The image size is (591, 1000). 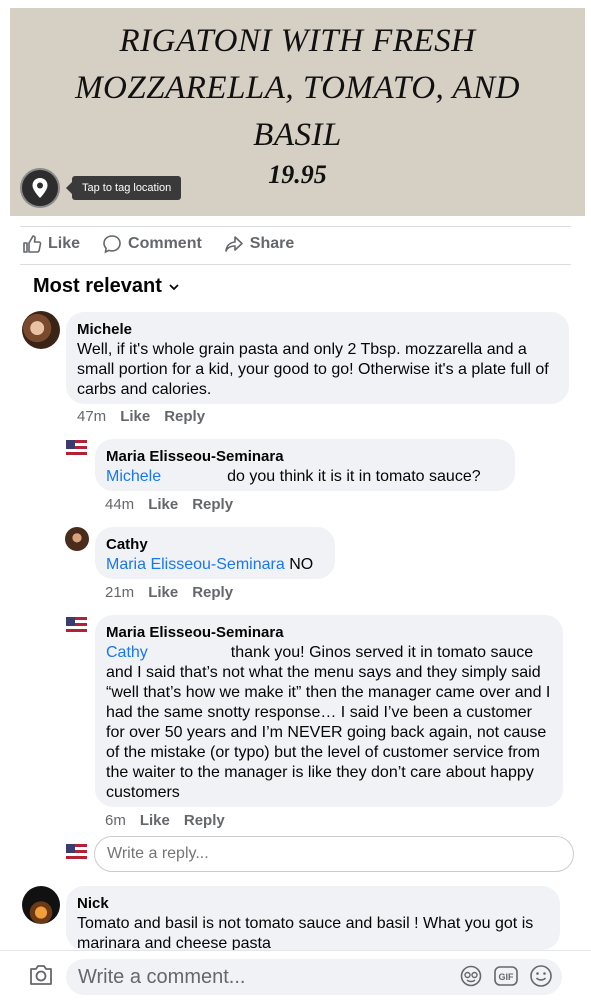 What do you see at coordinates (41, 975) in the screenshot?
I see `camera-icon` at bounding box center [41, 975].